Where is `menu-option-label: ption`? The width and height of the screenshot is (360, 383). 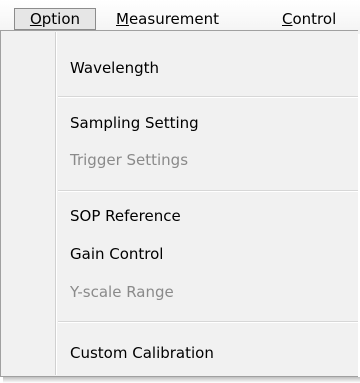
menu-option-label: ption is located at coordinates (61, 19).